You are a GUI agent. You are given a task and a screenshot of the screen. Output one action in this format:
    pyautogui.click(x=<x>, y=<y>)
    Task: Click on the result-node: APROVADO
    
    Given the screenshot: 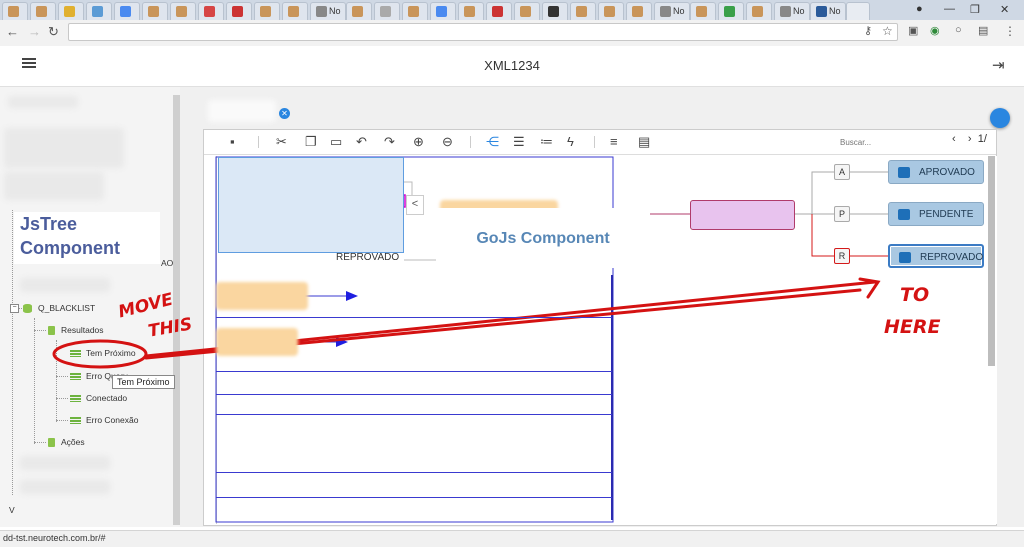 What is the action you would take?
    pyautogui.click(x=936, y=172)
    